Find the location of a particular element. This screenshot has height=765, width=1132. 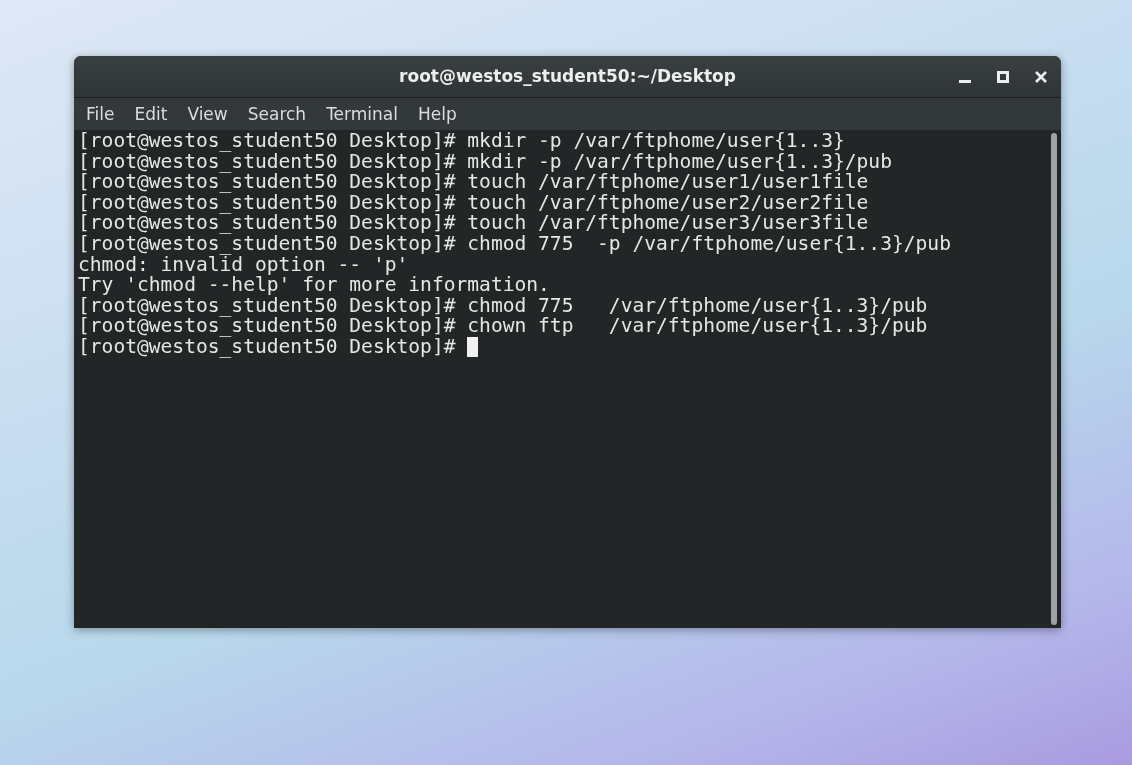

terminal-line: chmod: invalid option -- 'p' is located at coordinates (243, 265).